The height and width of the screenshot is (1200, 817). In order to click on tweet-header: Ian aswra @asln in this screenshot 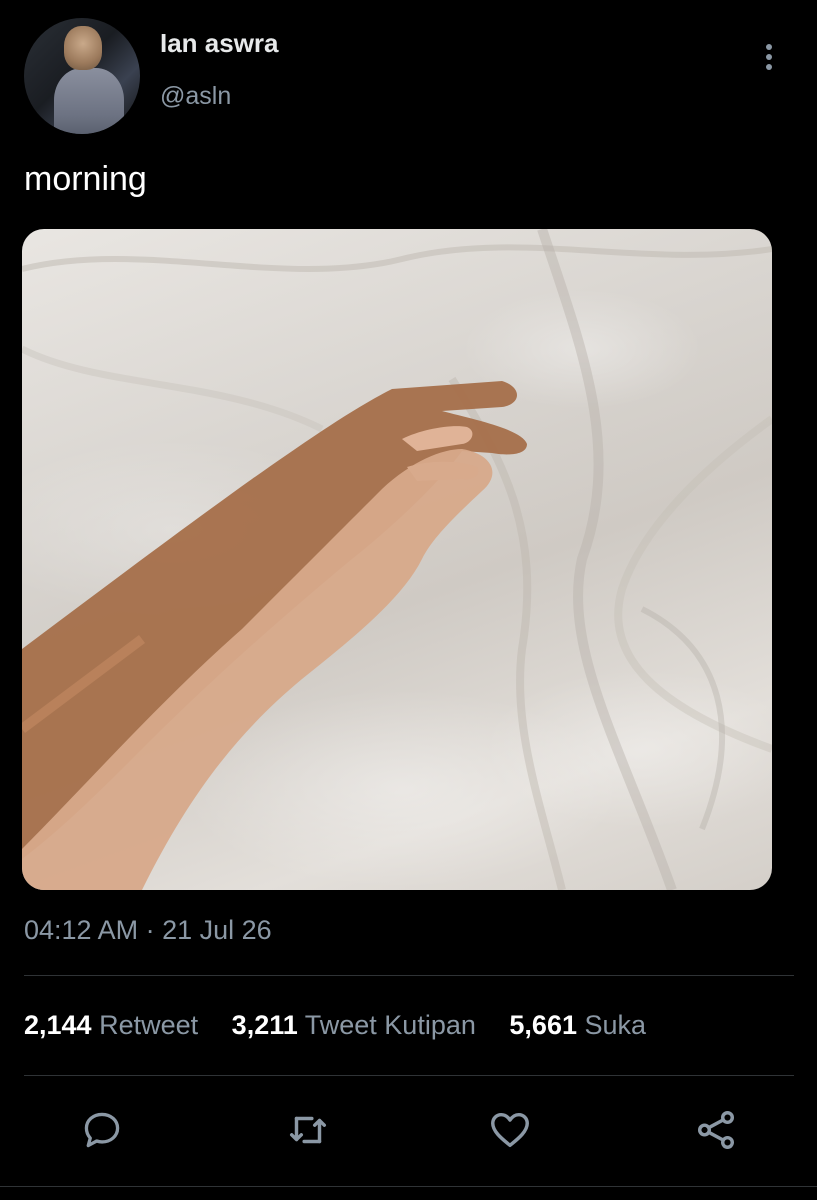, I will do `click(408, 75)`.